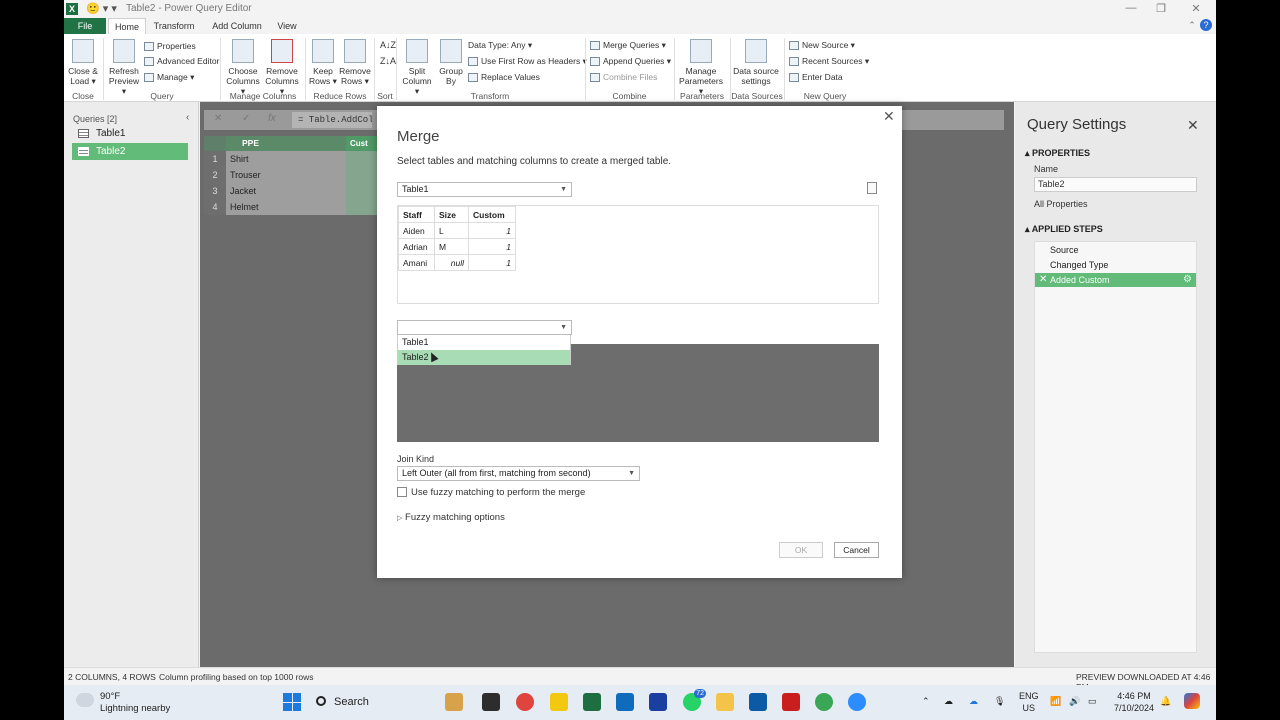 The width and height of the screenshot is (1280, 720). I want to click on whatsapp-icon: 72, so click(694, 700).